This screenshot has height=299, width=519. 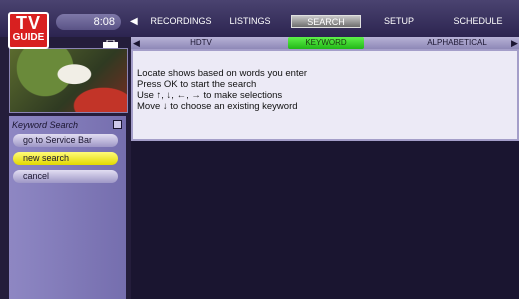 What do you see at coordinates (45, 125) in the screenshot?
I see `panel-title: Keyword Search` at bounding box center [45, 125].